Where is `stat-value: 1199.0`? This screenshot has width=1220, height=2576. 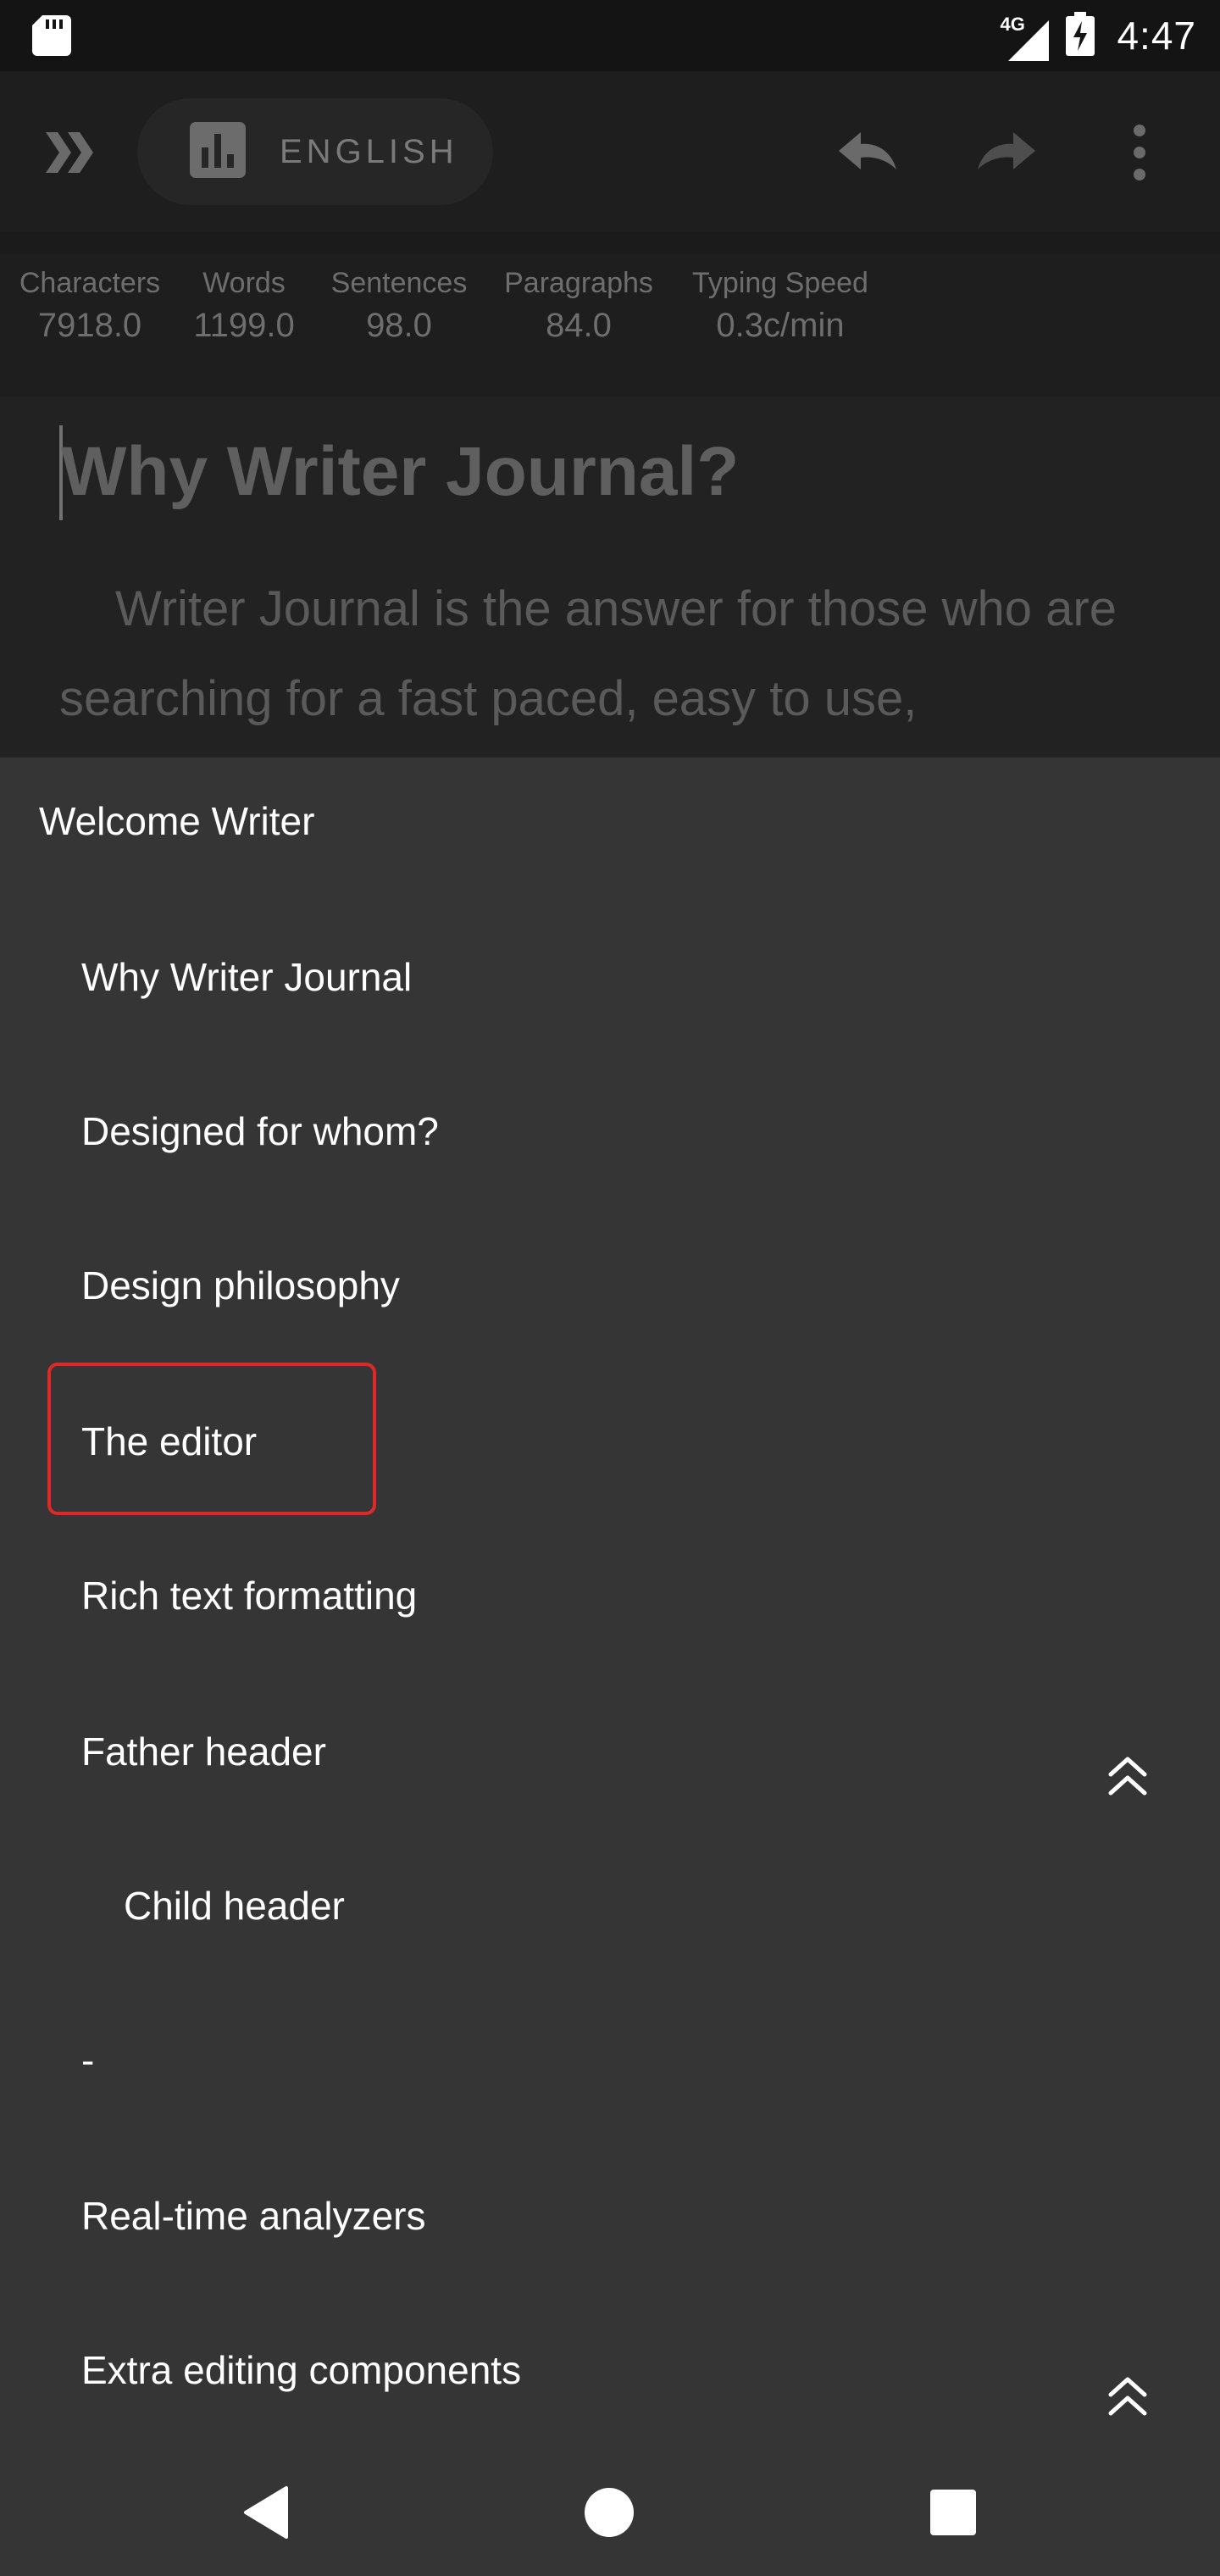 stat-value: 1199.0 is located at coordinates (244, 325).